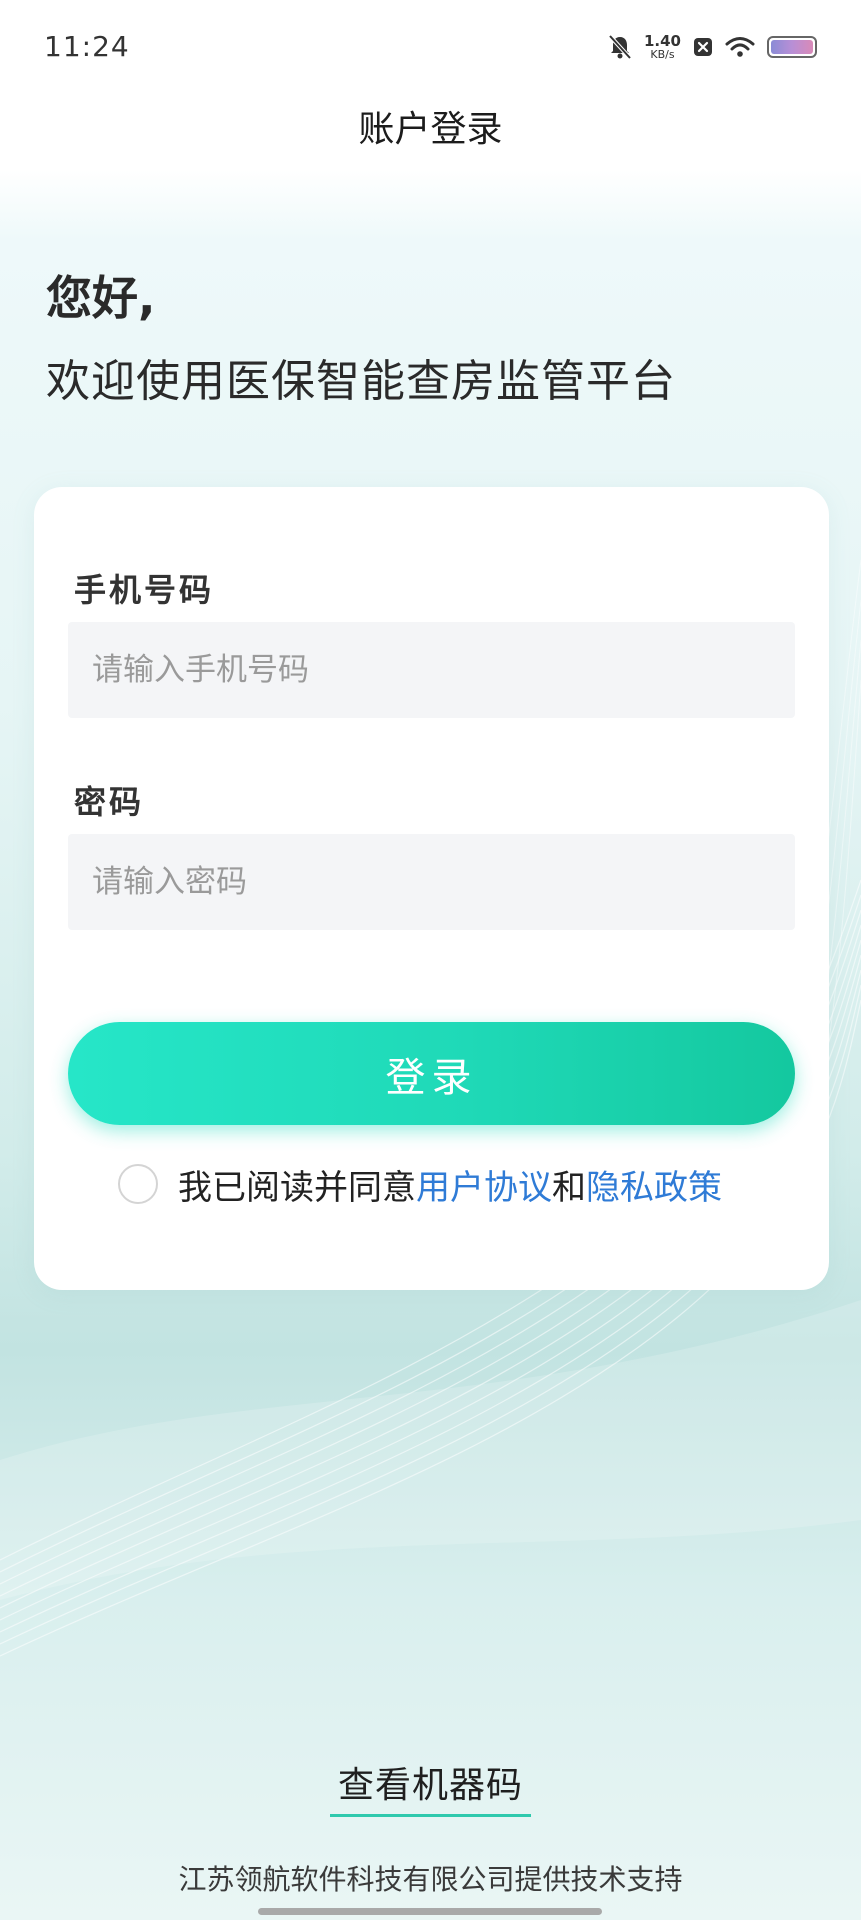 This screenshot has width=861, height=1920. Describe the element at coordinates (431, 670) in the screenshot. I see `phone-input` at that location.